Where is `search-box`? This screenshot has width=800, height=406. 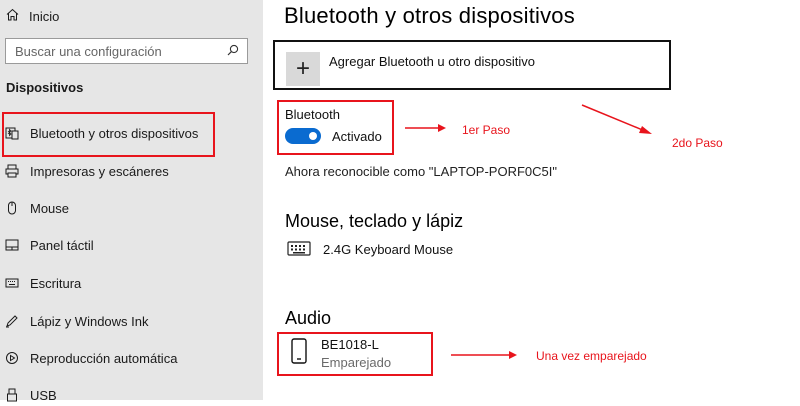 search-box is located at coordinates (126, 51).